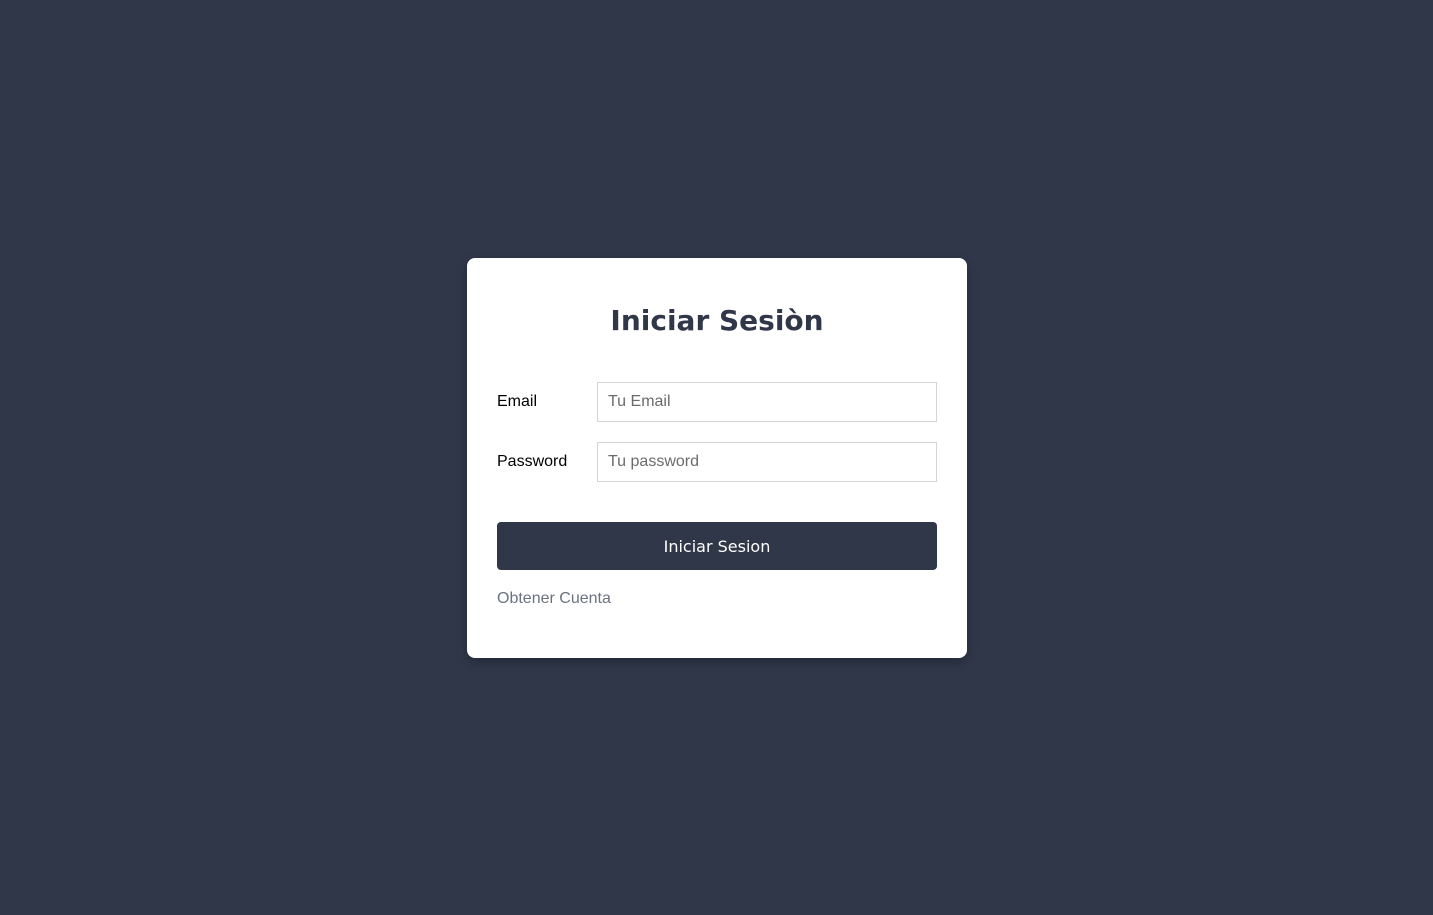  What do you see at coordinates (517, 401) in the screenshot?
I see `email-label: Email` at bounding box center [517, 401].